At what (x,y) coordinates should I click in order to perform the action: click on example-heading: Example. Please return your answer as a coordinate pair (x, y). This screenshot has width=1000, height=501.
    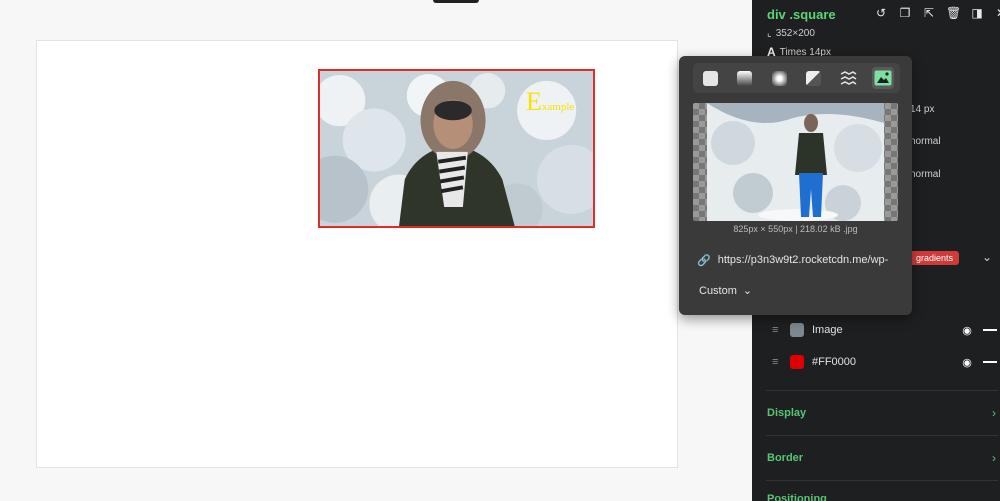
    Looking at the image, I should click on (550, 101).